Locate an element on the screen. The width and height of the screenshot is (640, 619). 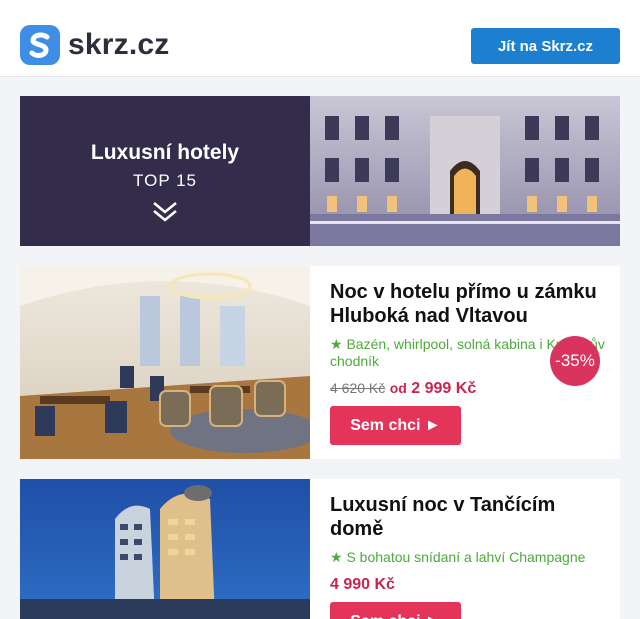
from-label: od is located at coordinates (398, 388).